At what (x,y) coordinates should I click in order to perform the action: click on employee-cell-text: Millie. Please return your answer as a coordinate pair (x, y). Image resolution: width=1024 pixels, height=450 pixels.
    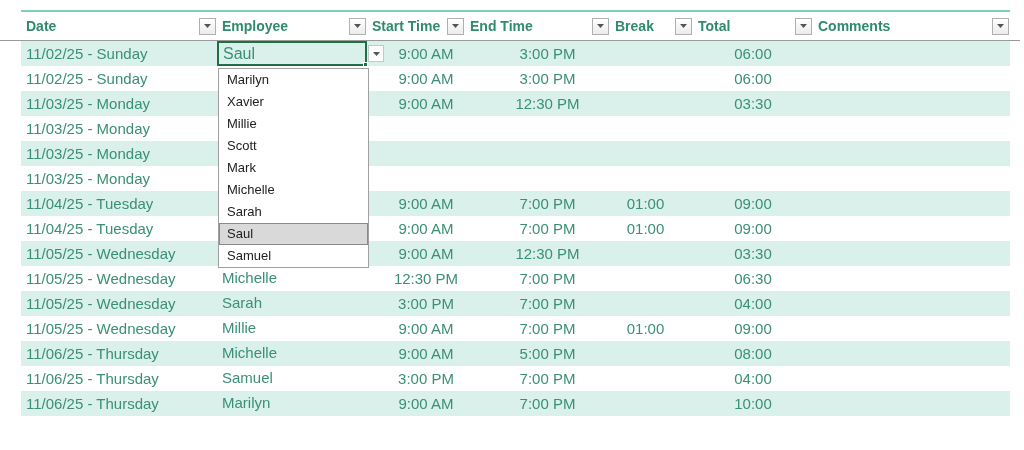
    Looking at the image, I should click on (239, 328).